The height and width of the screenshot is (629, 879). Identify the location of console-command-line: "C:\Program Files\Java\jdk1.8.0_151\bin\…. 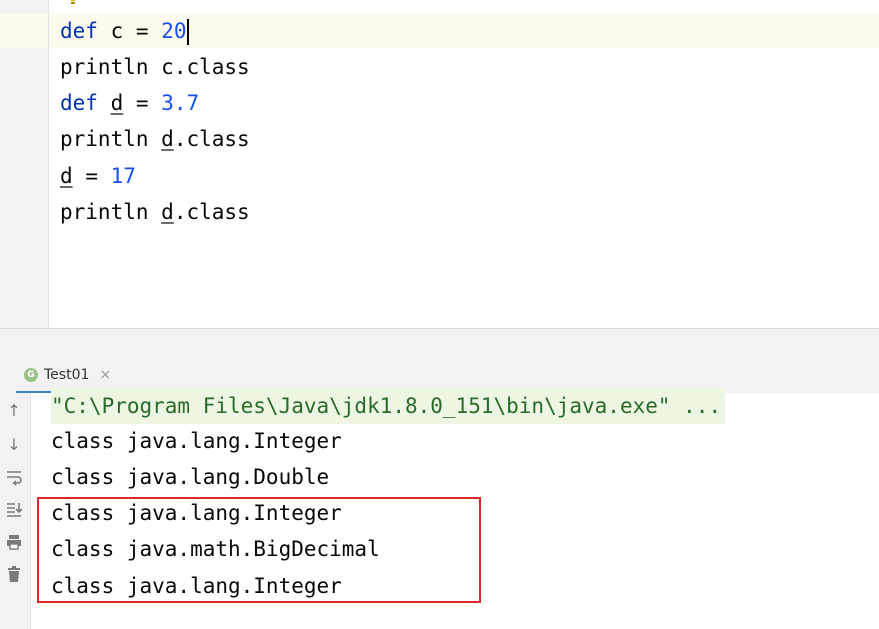
(388, 406).